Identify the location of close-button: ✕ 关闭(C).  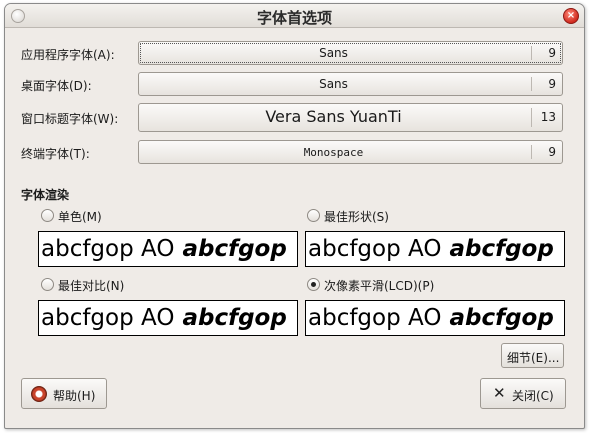
(523, 393).